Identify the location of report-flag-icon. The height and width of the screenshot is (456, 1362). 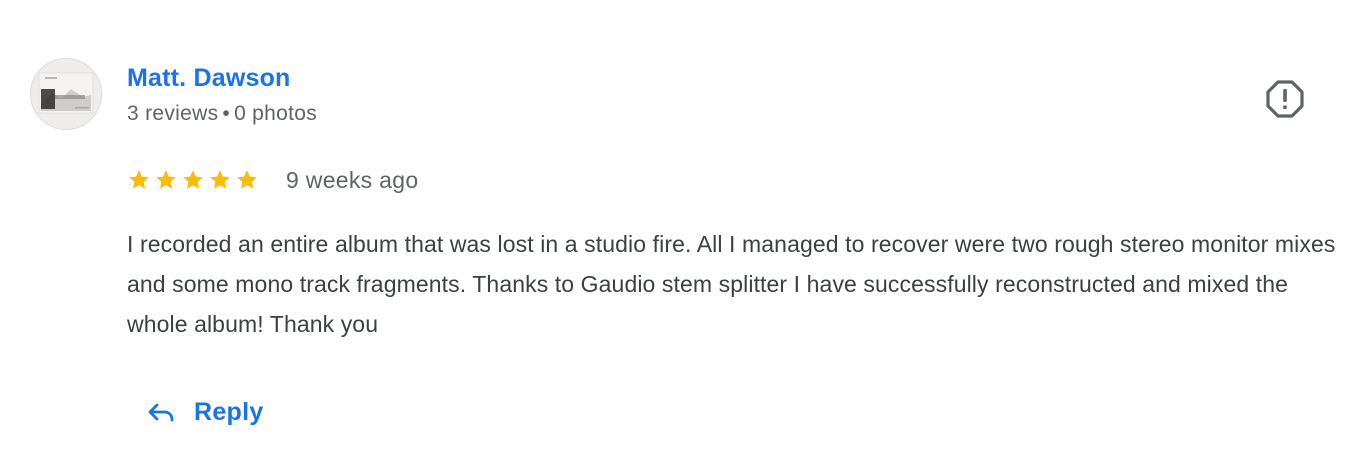
(1285, 99).